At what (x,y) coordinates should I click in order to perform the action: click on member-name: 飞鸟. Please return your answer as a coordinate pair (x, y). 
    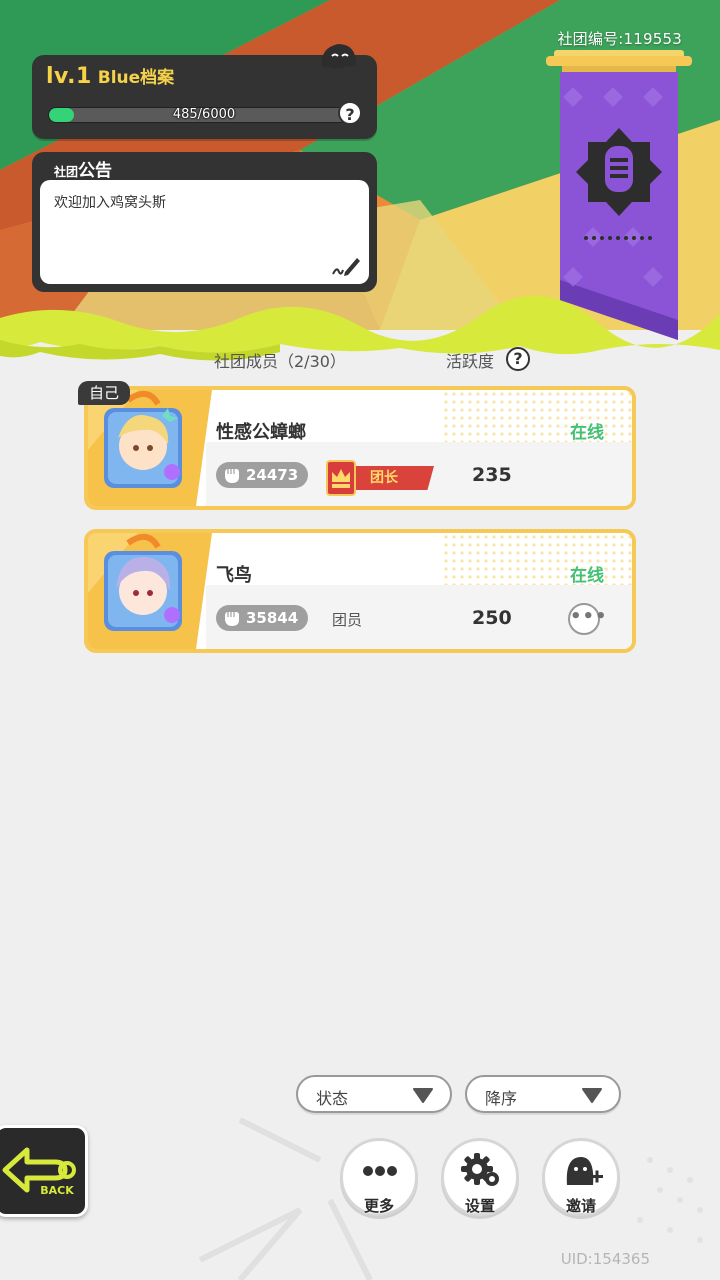
    Looking at the image, I should click on (234, 575).